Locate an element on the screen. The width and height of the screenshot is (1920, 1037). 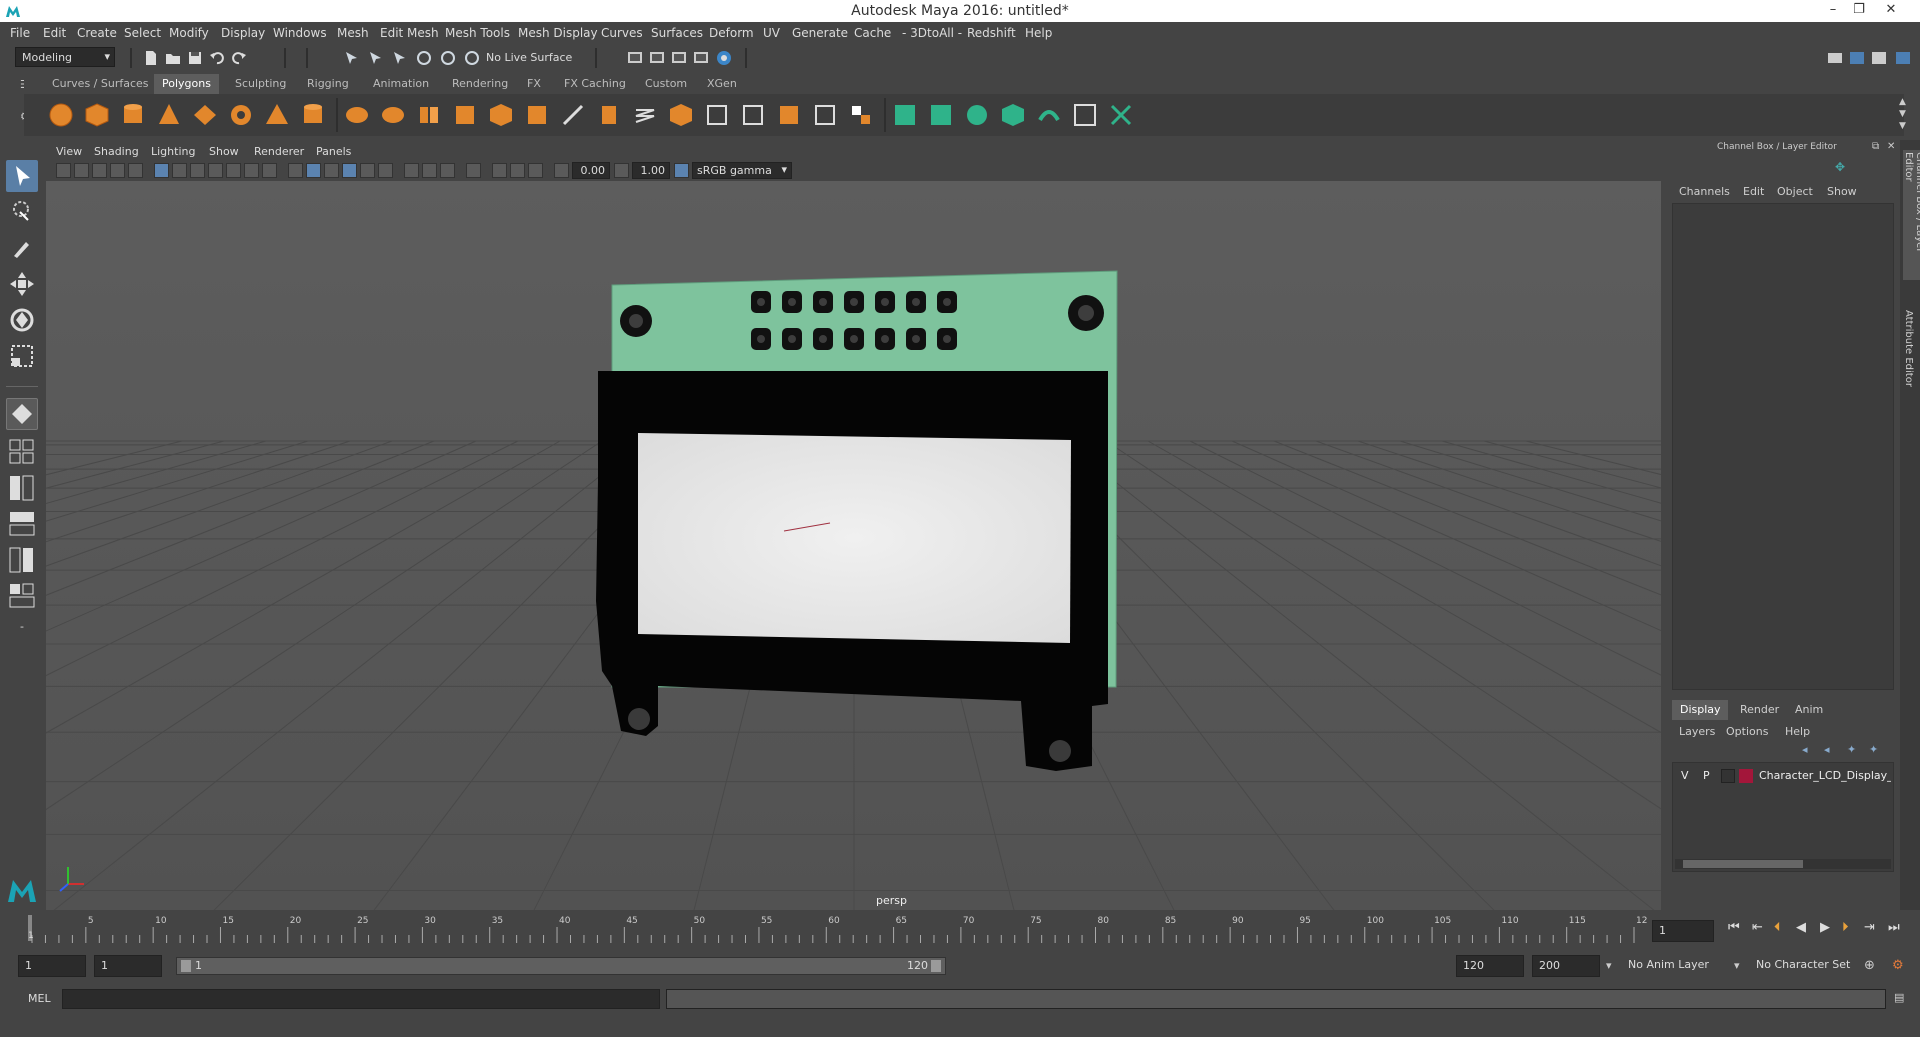
menu-create: Create is located at coordinates (97, 33).